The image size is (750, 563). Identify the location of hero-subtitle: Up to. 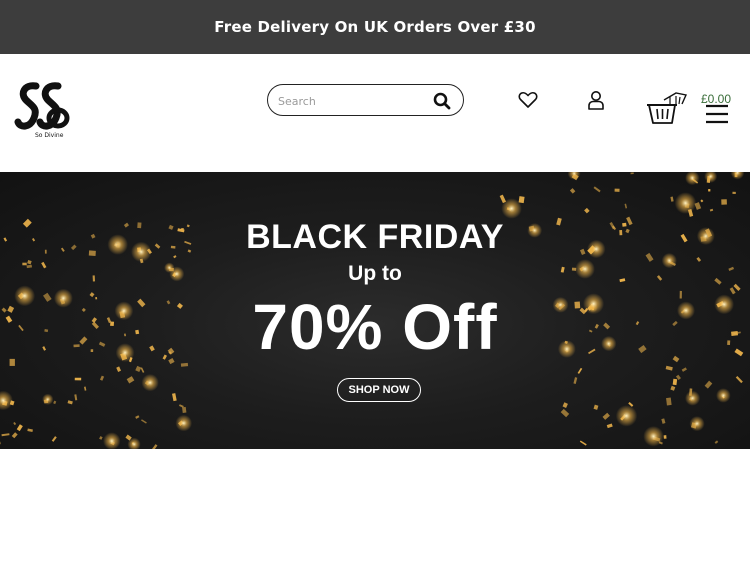
(375, 273).